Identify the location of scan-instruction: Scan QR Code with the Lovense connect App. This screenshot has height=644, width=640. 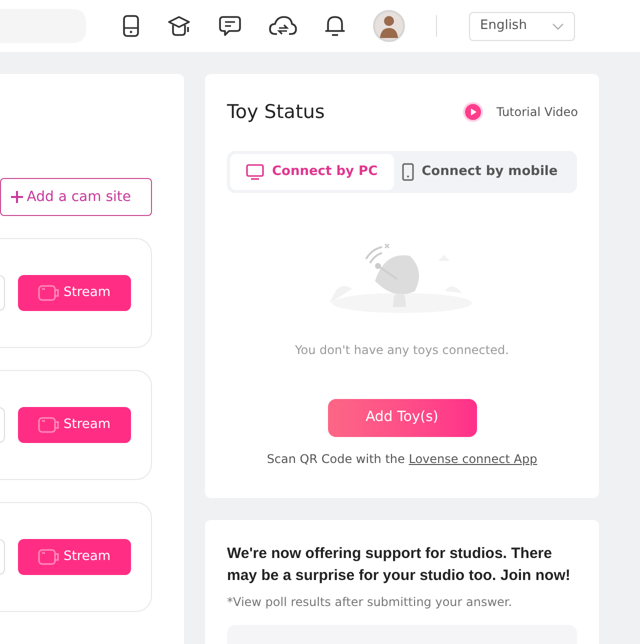
(402, 459).